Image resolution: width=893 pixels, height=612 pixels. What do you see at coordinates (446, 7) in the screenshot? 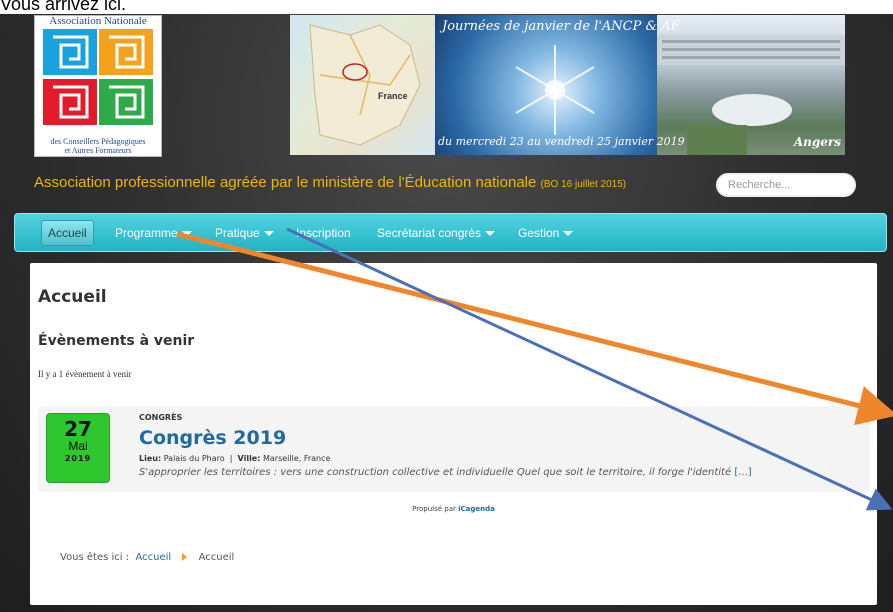
I see `top-strip` at bounding box center [446, 7].